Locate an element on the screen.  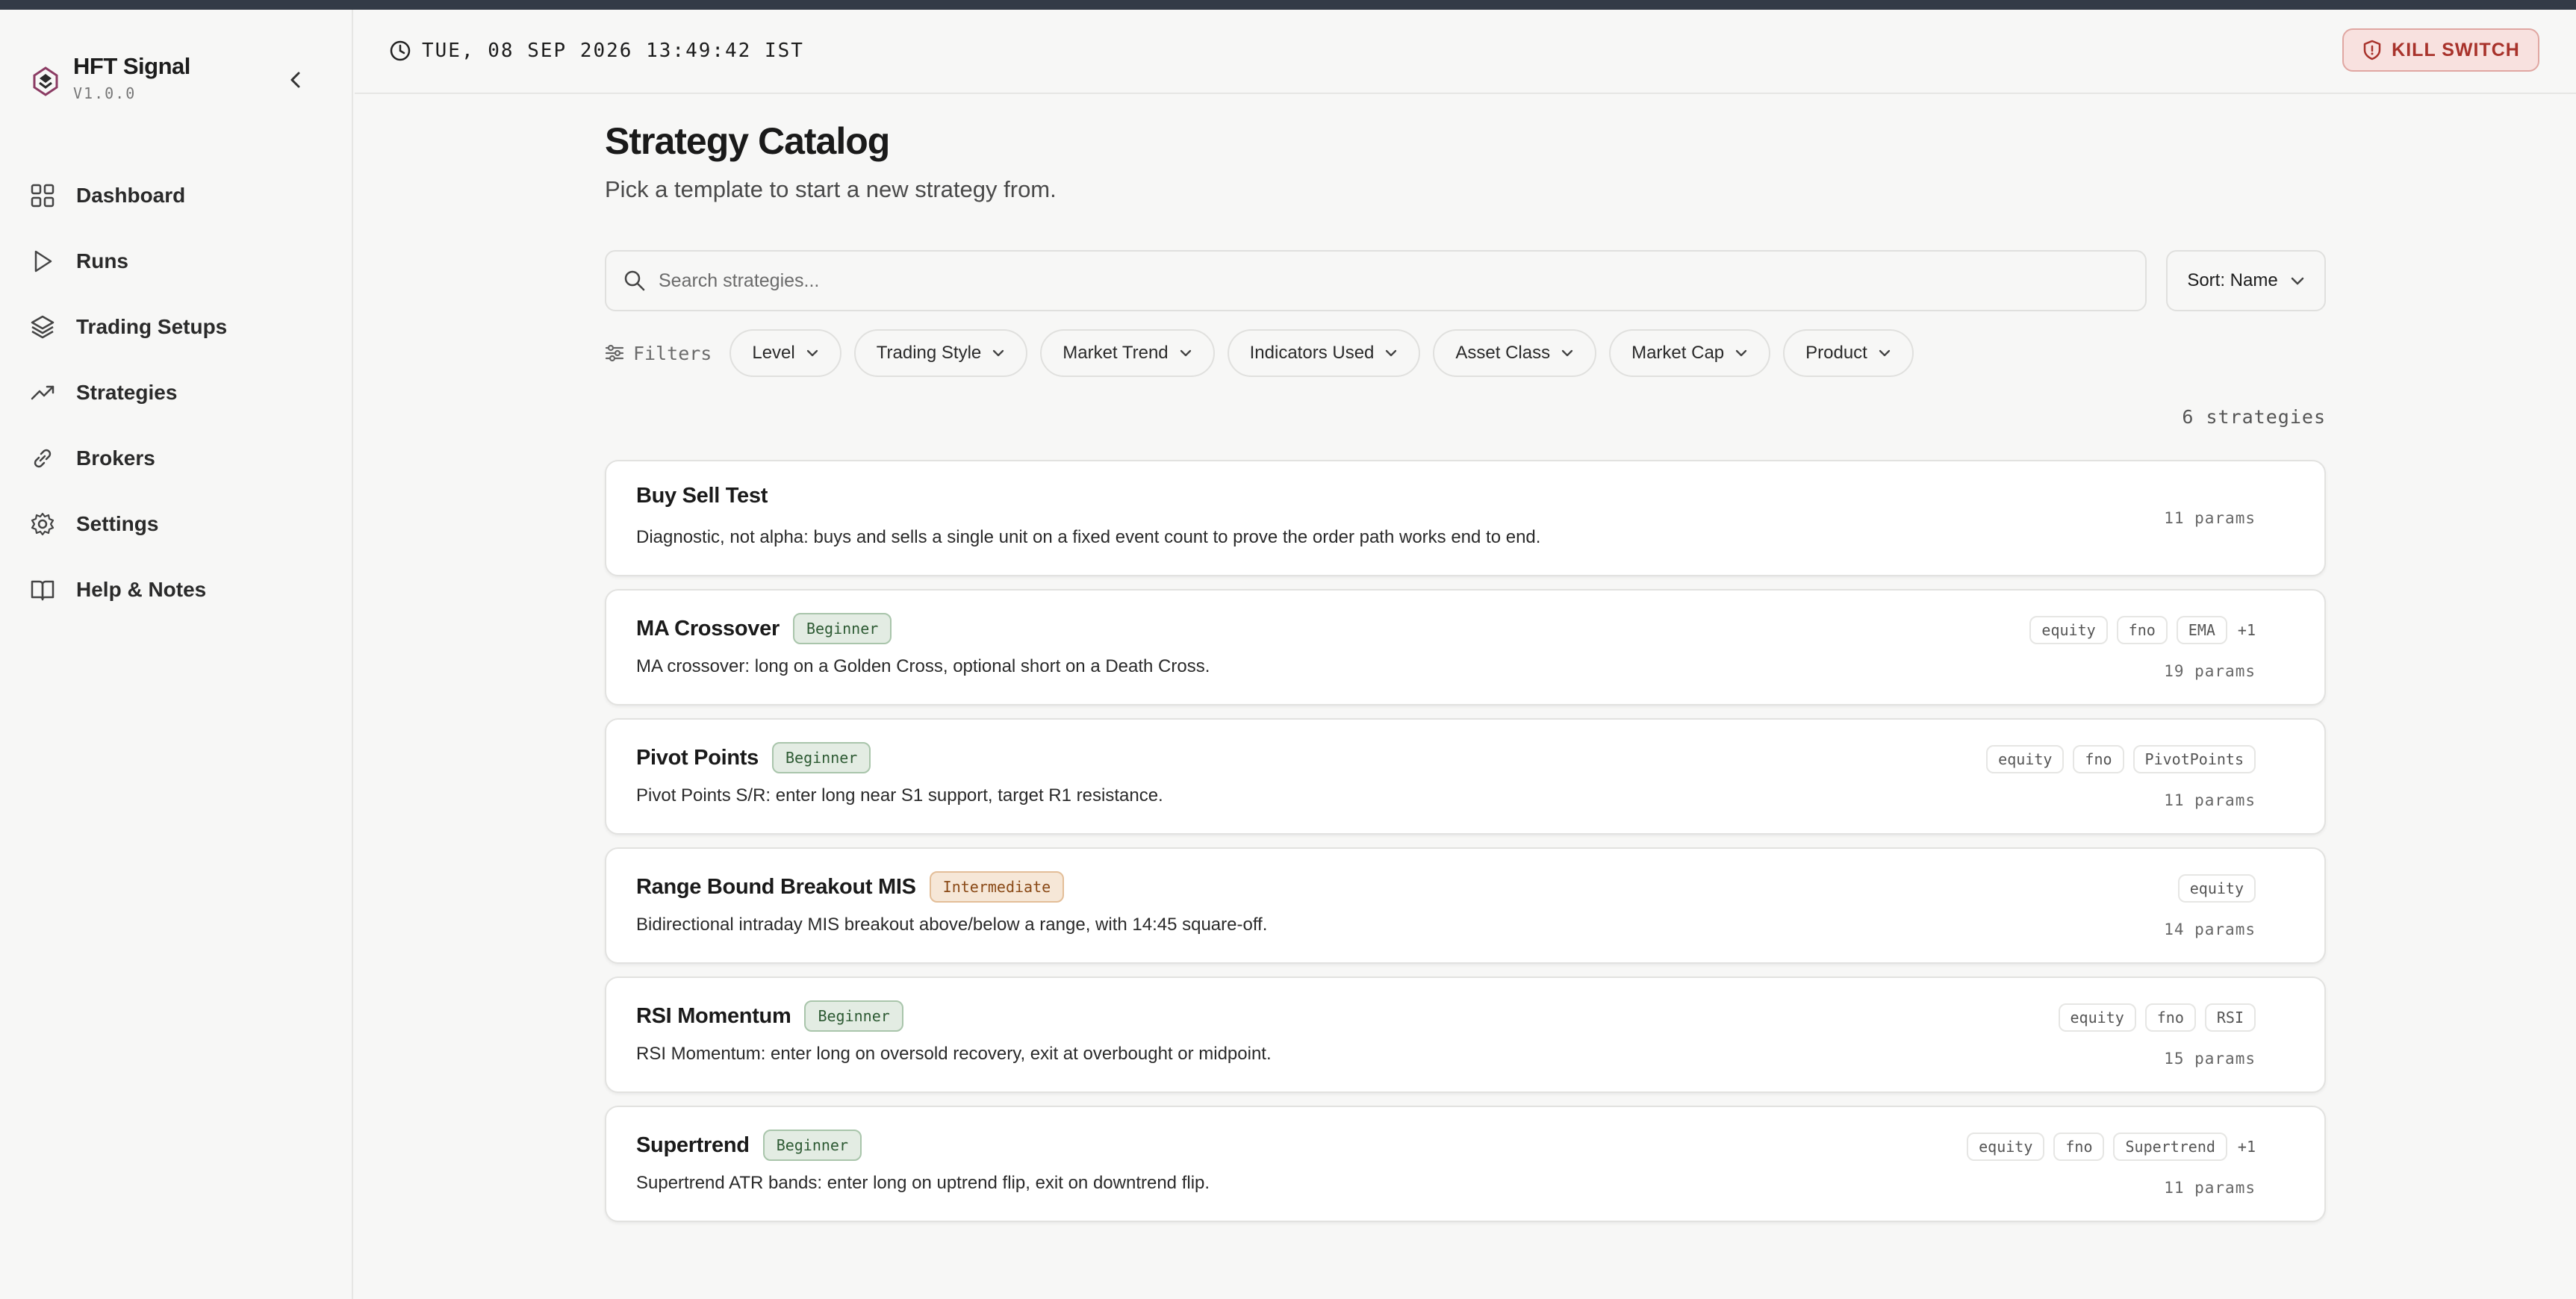
tag: Supertrend is located at coordinates (2170, 1147).